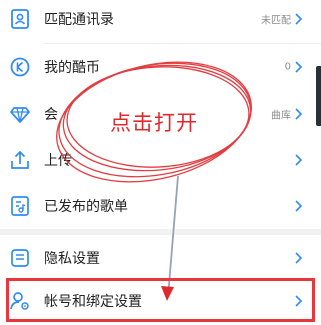 The height and width of the screenshot is (325, 321). Describe the element at coordinates (160, 21) in the screenshot. I see `menu-item-match-contacts: 匹配通讯录 未匹配` at that location.